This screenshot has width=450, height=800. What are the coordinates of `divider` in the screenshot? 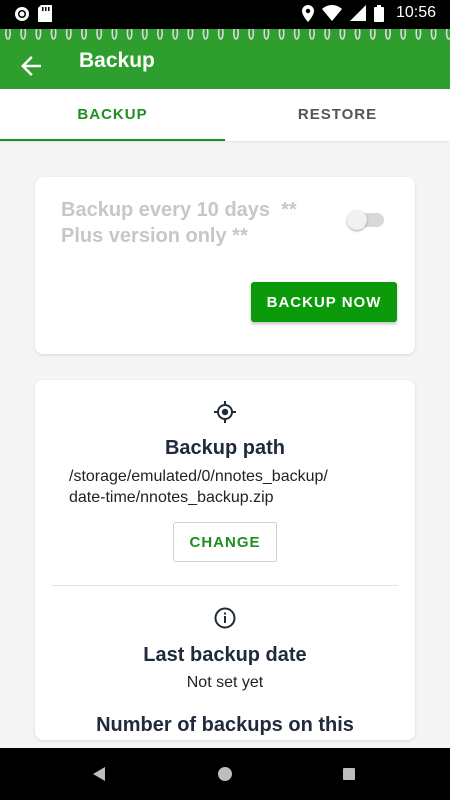 It's located at (225, 585).